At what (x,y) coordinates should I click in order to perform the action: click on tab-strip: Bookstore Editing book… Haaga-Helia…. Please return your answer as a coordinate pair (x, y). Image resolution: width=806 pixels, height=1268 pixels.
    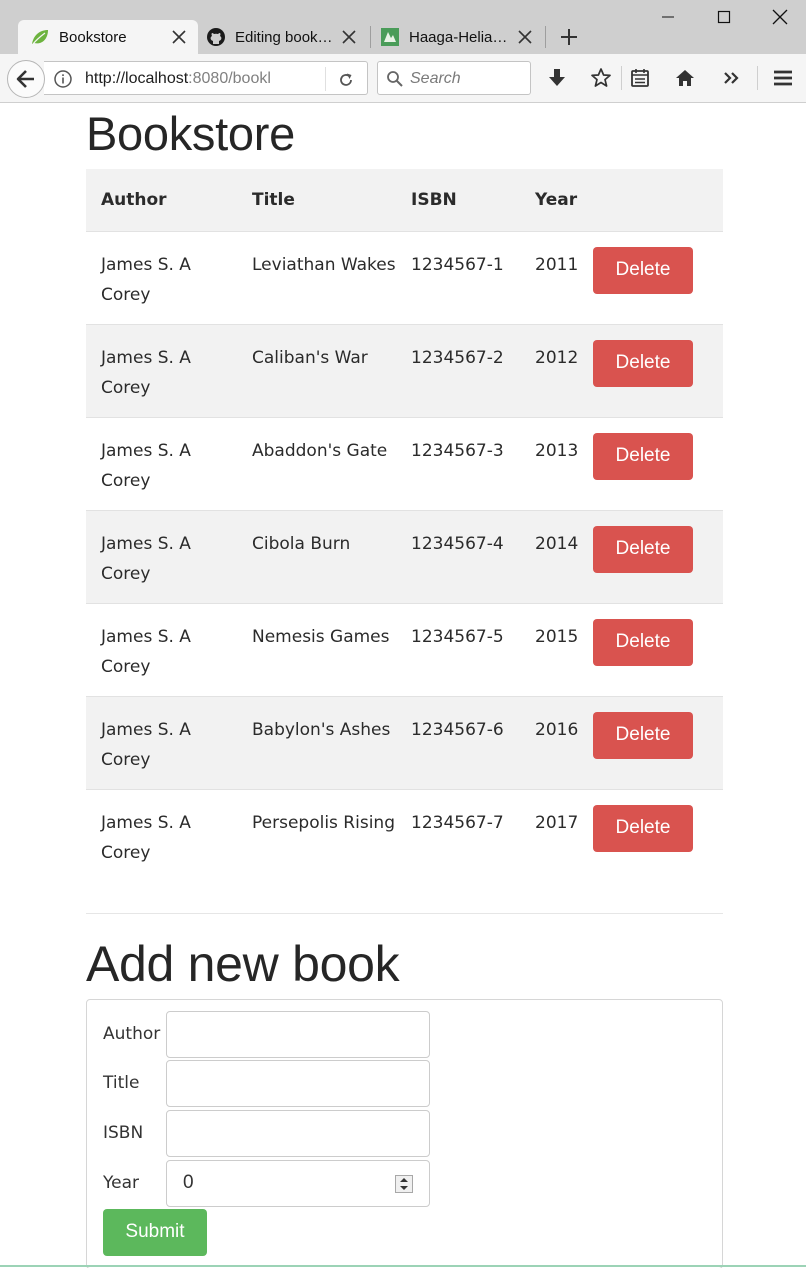
    Looking at the image, I should click on (403, 27).